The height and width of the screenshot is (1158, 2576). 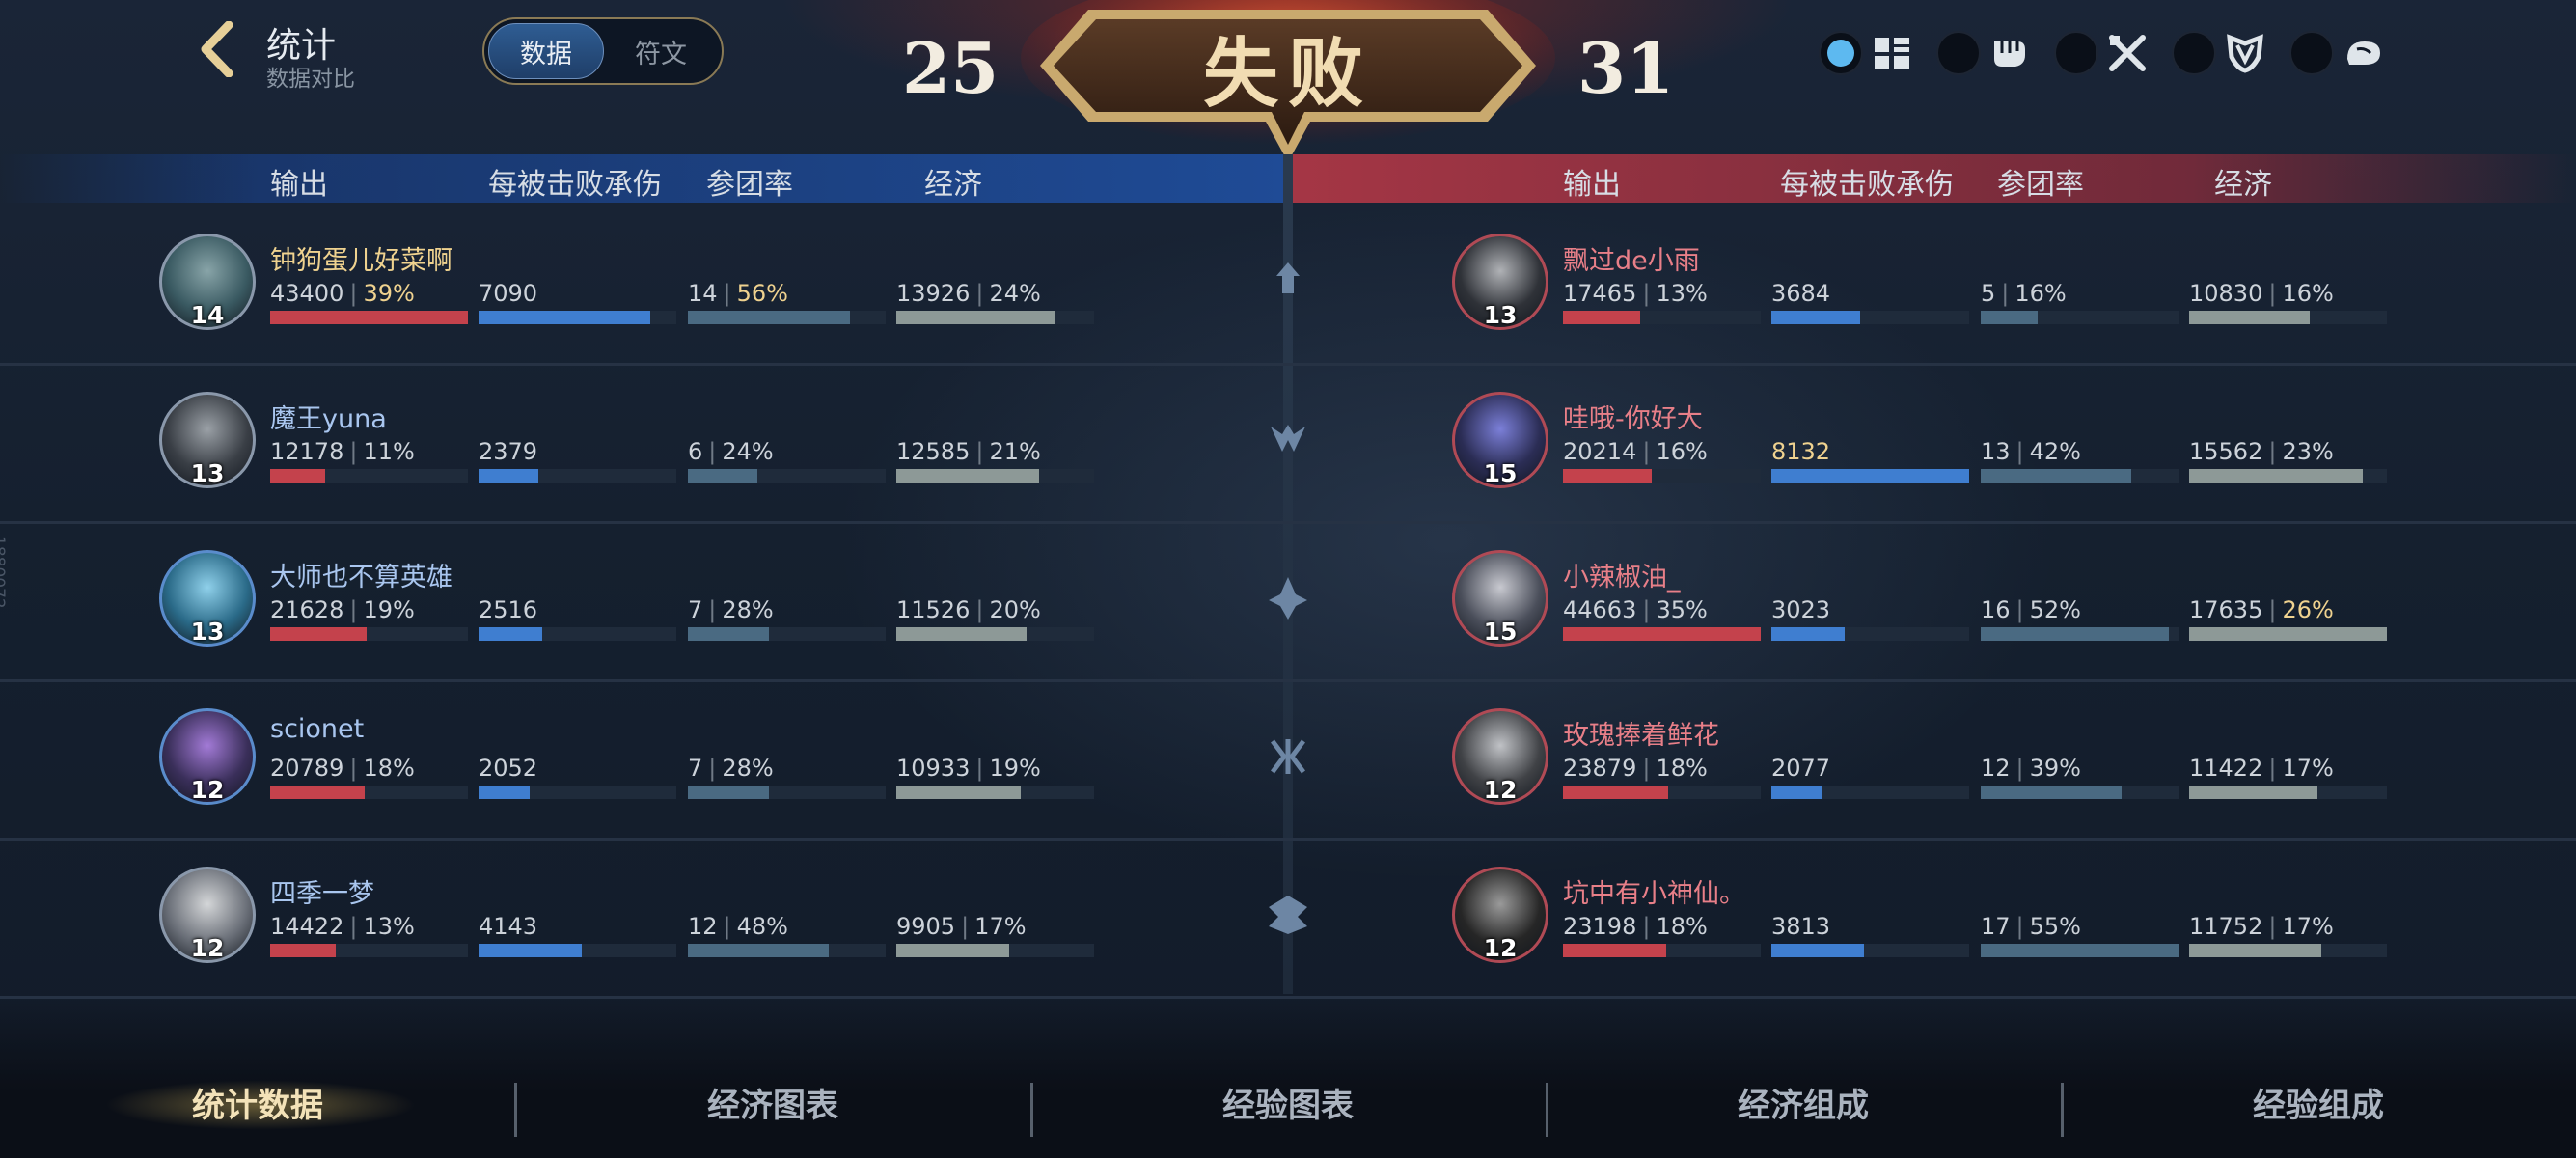 I want to click on header-damage-right: 输出, so click(x=1592, y=185).